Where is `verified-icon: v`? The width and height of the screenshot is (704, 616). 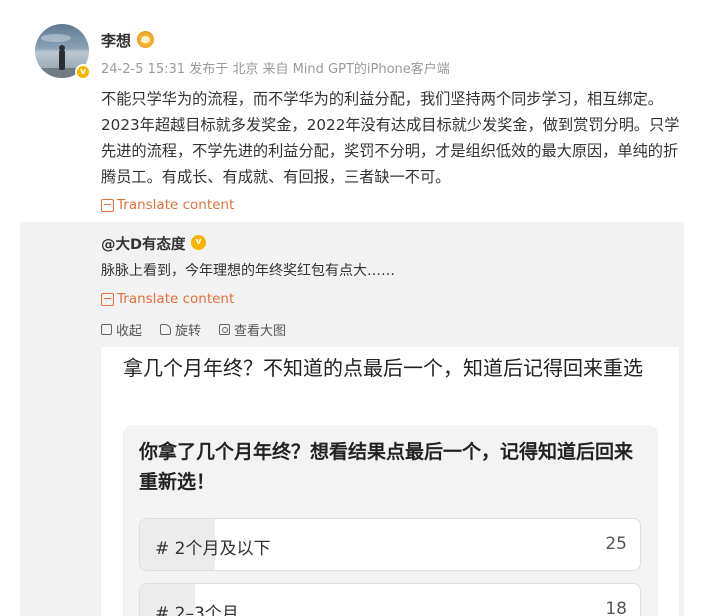 verified-icon: v is located at coordinates (83, 72).